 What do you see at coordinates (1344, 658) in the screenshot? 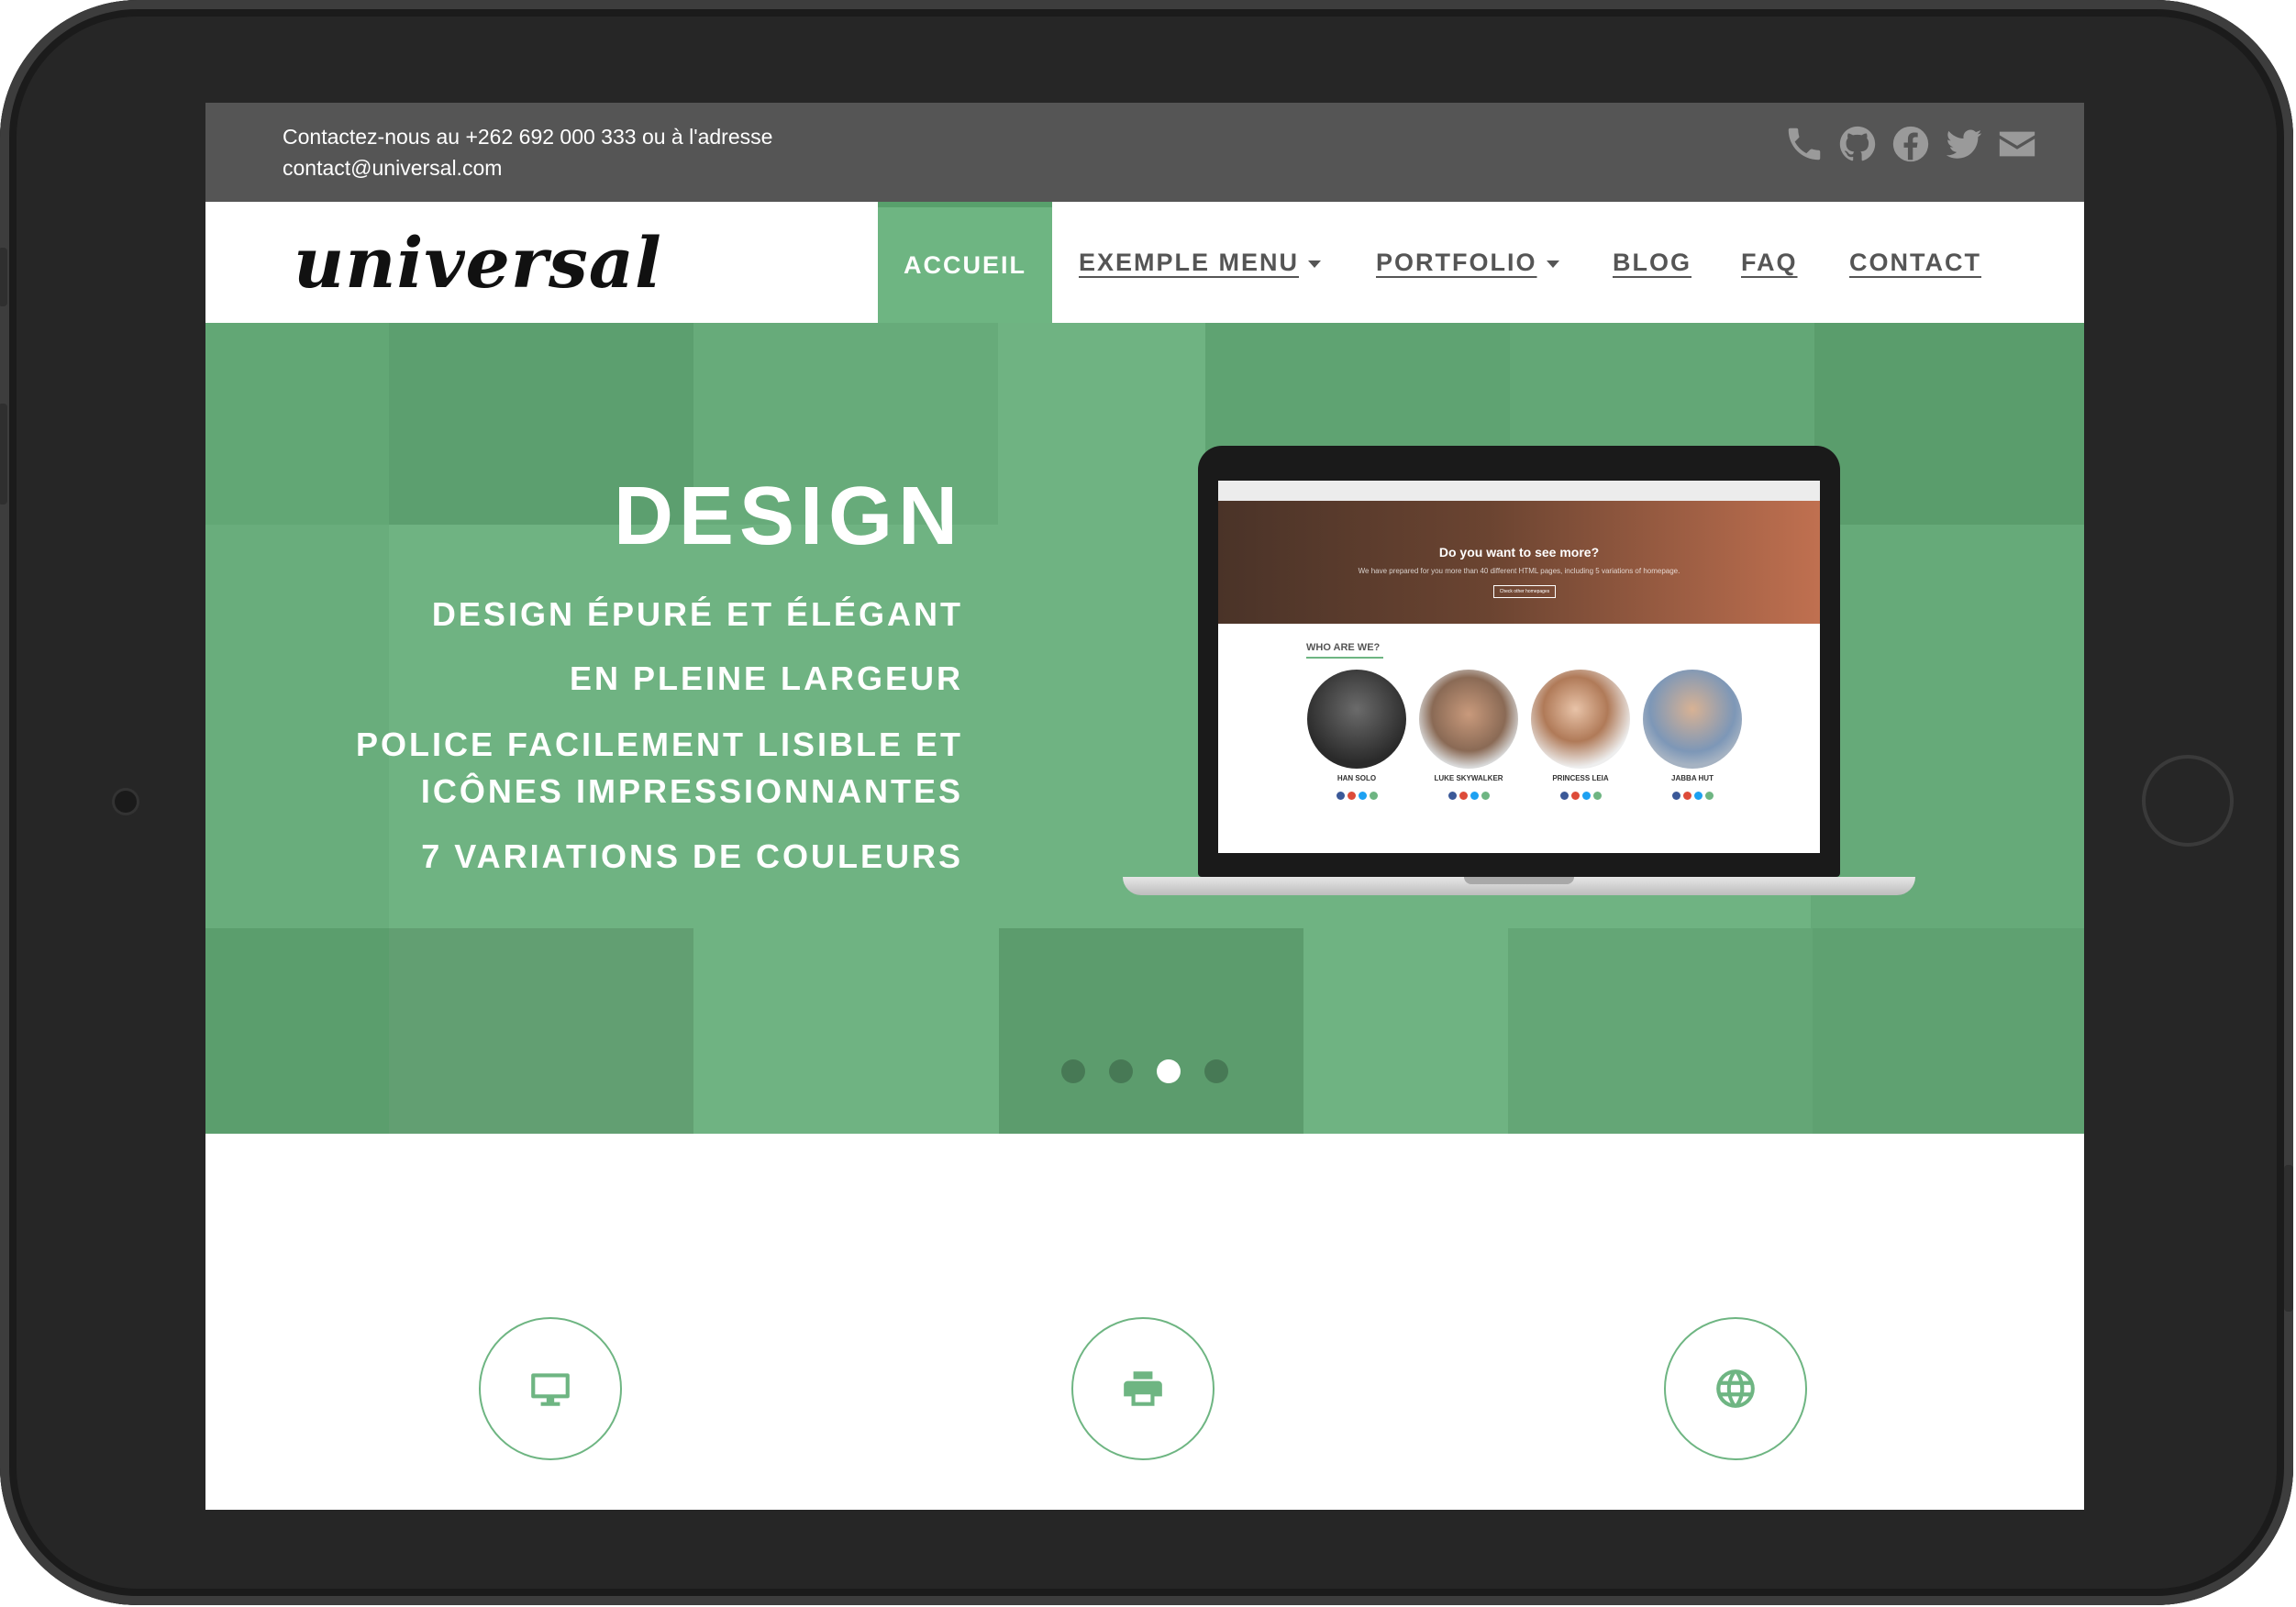
I see `mini-section-underline` at bounding box center [1344, 658].